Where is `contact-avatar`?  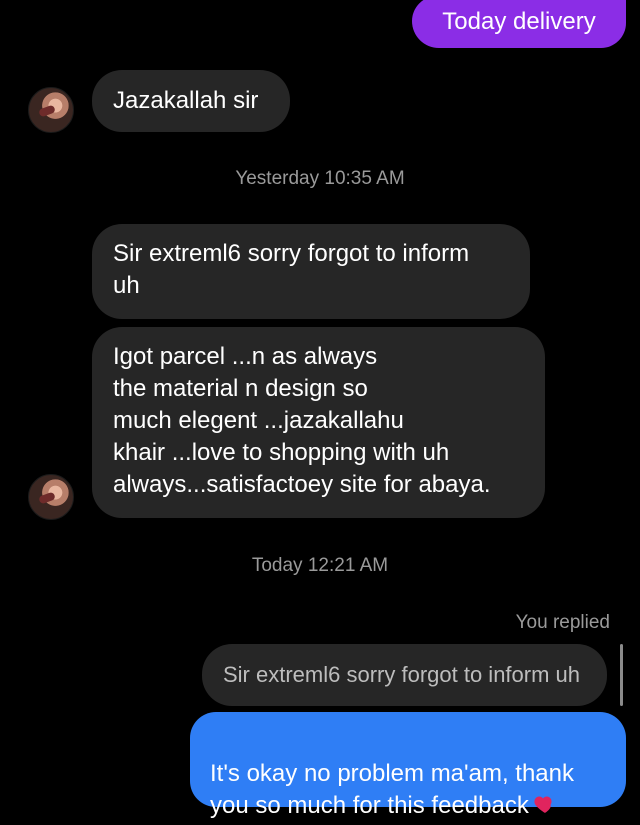 contact-avatar is located at coordinates (51, 110).